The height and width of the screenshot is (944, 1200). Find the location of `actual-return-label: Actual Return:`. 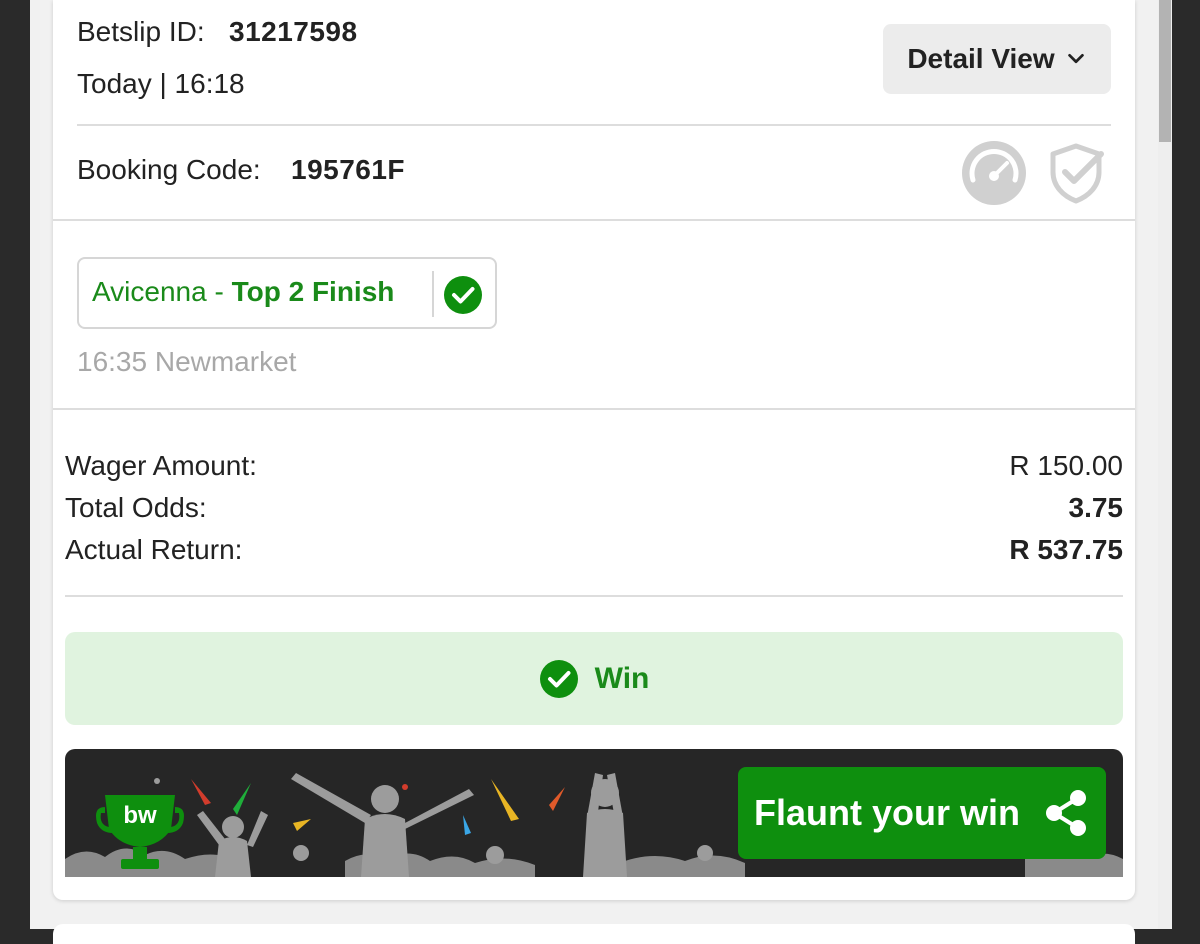

actual-return-label: Actual Return: is located at coordinates (154, 549).